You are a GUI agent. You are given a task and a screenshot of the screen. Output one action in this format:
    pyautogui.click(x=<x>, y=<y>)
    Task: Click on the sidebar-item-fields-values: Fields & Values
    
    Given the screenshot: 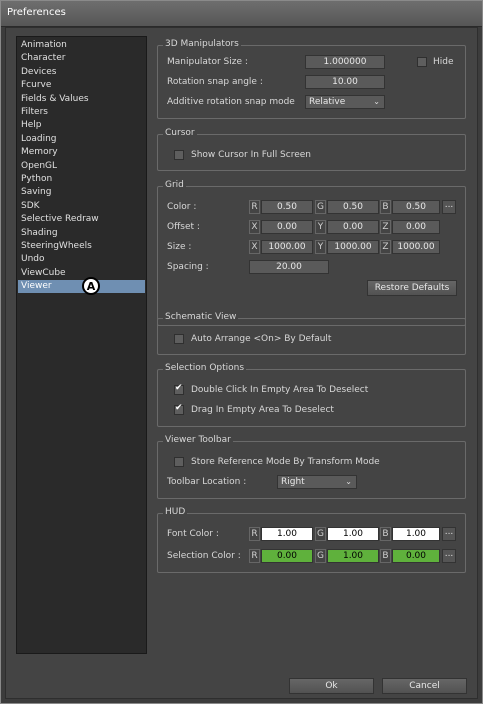 What is the action you would take?
    pyautogui.click(x=81, y=99)
    